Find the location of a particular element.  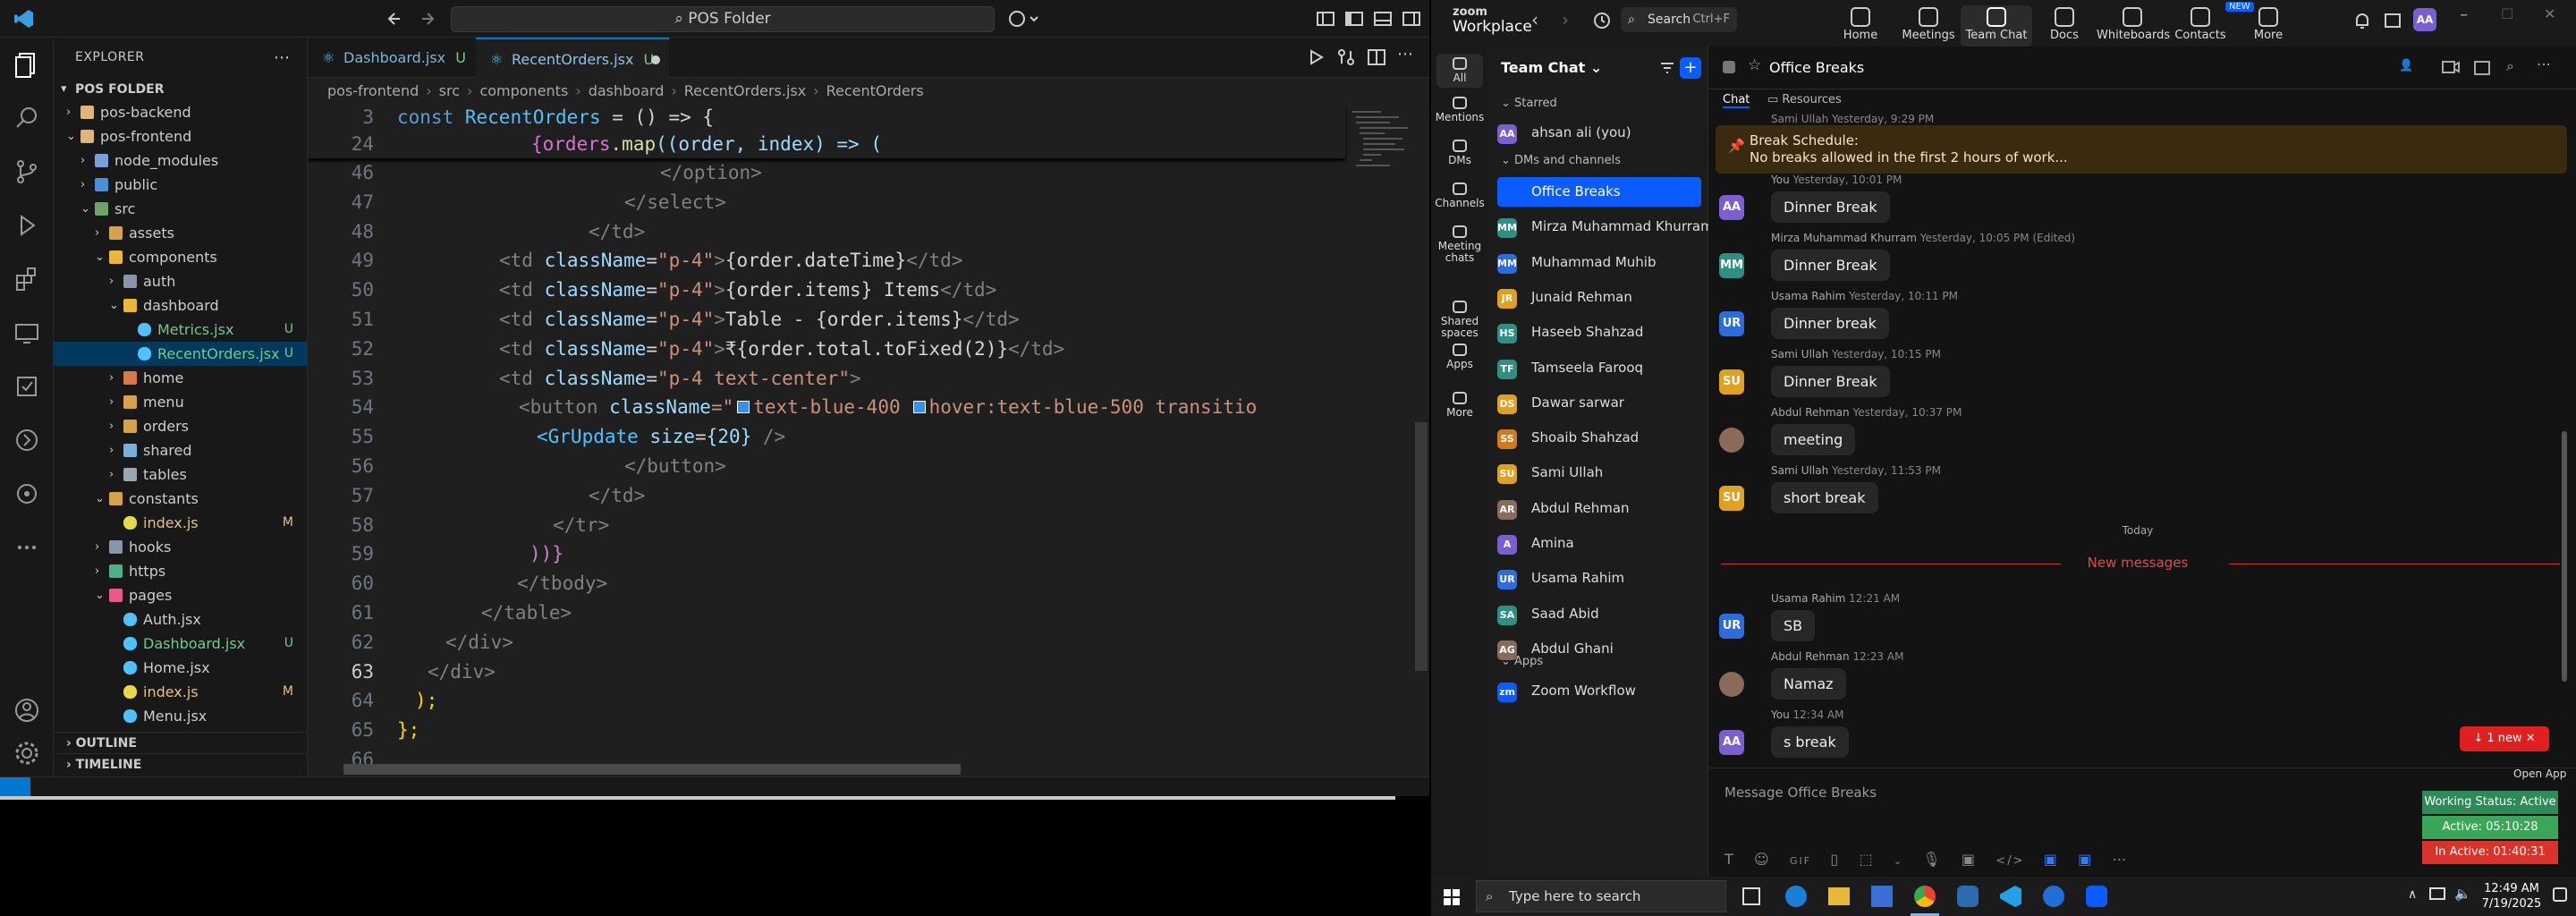

folder-item: › menu is located at coordinates (181, 402).